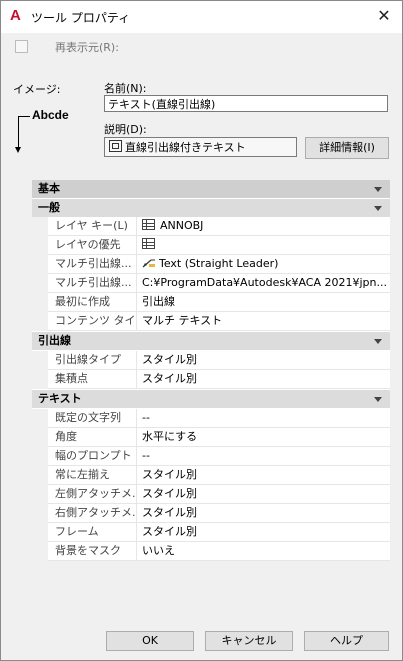 The width and height of the screenshot is (403, 661). Describe the element at coordinates (185, 147) in the screenshot. I see `description-text: 直線引出線付きテキスト` at that location.